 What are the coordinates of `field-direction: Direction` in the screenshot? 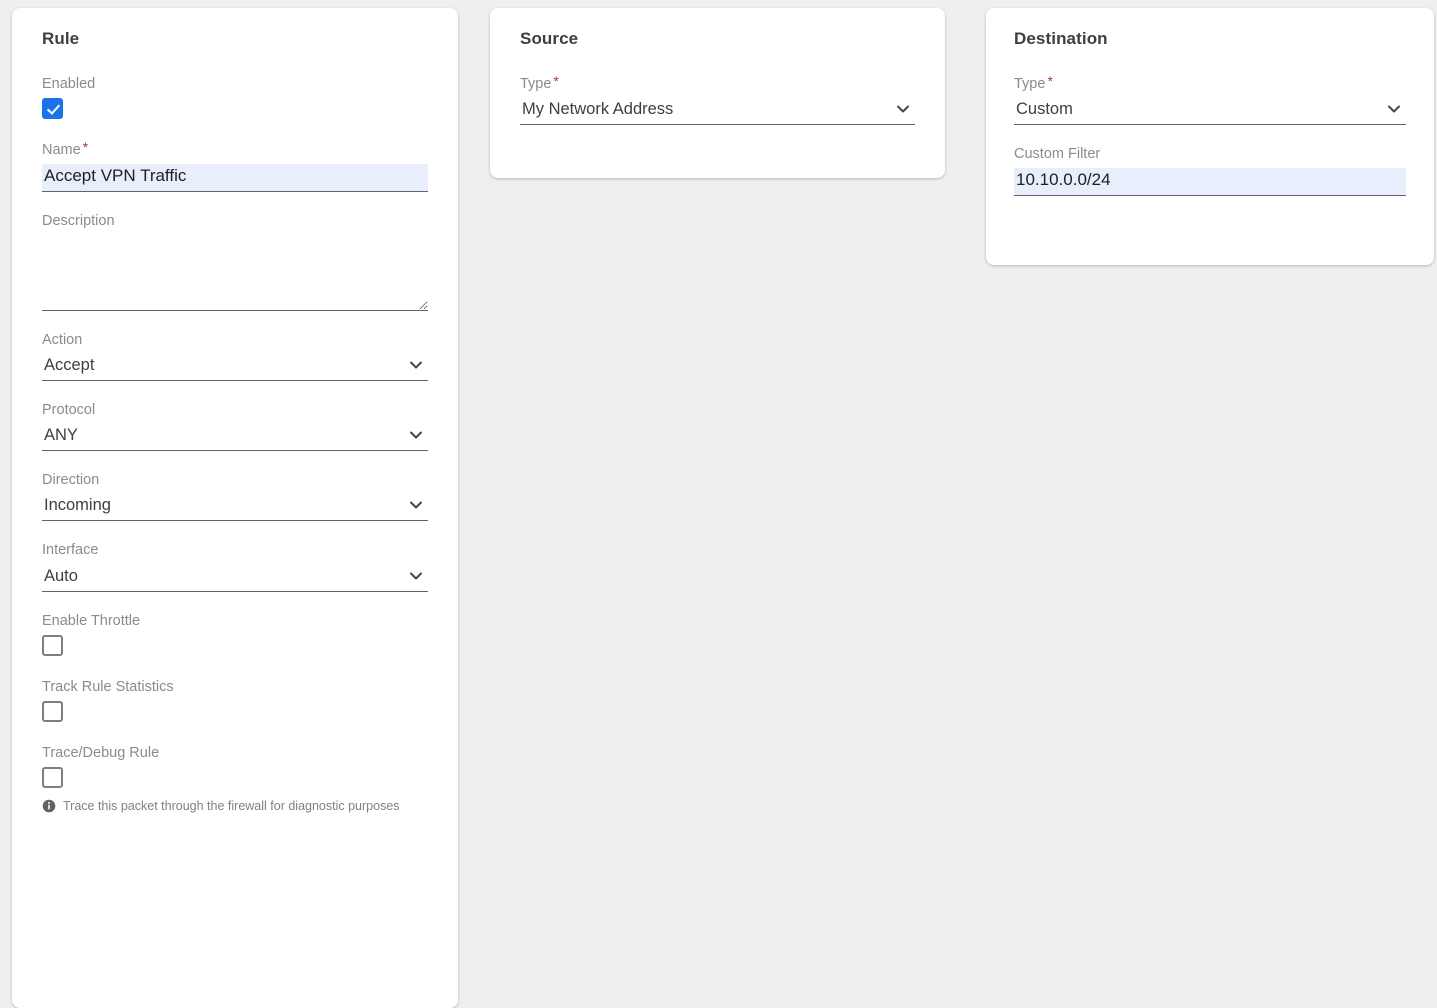 It's located at (235, 496).